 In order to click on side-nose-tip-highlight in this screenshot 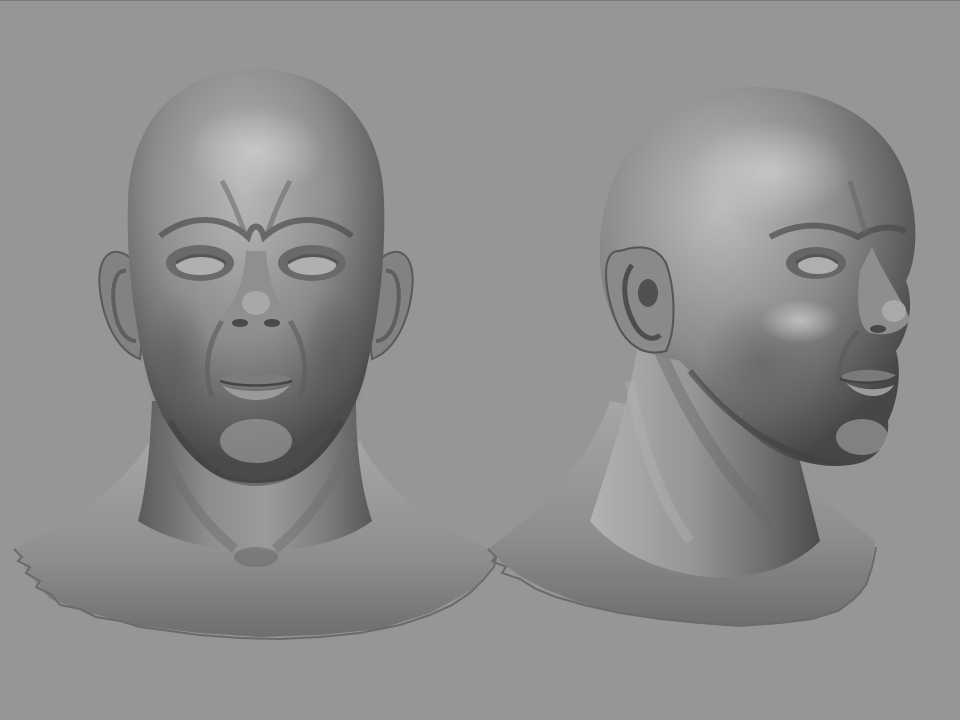, I will do `click(894, 311)`.